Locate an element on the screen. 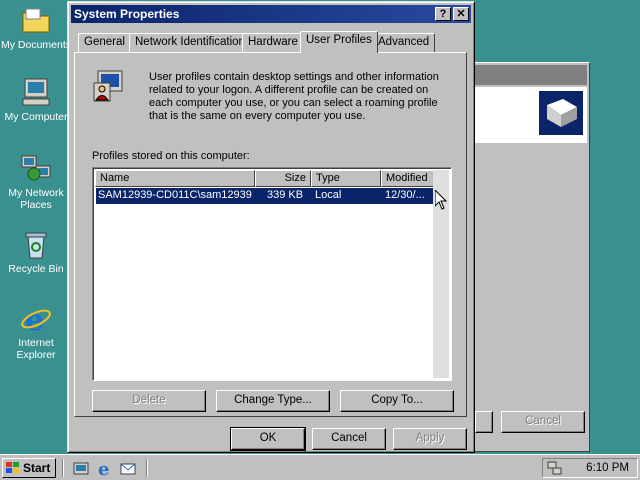 This screenshot has width=640, height=480. apply-button: Apply is located at coordinates (430, 439).